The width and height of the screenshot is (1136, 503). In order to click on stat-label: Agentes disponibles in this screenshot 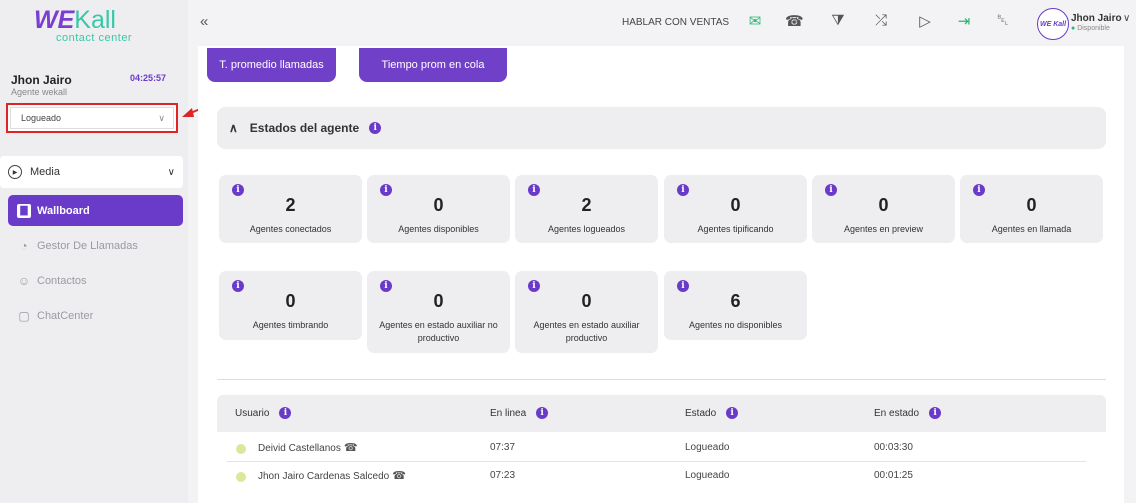, I will do `click(438, 229)`.